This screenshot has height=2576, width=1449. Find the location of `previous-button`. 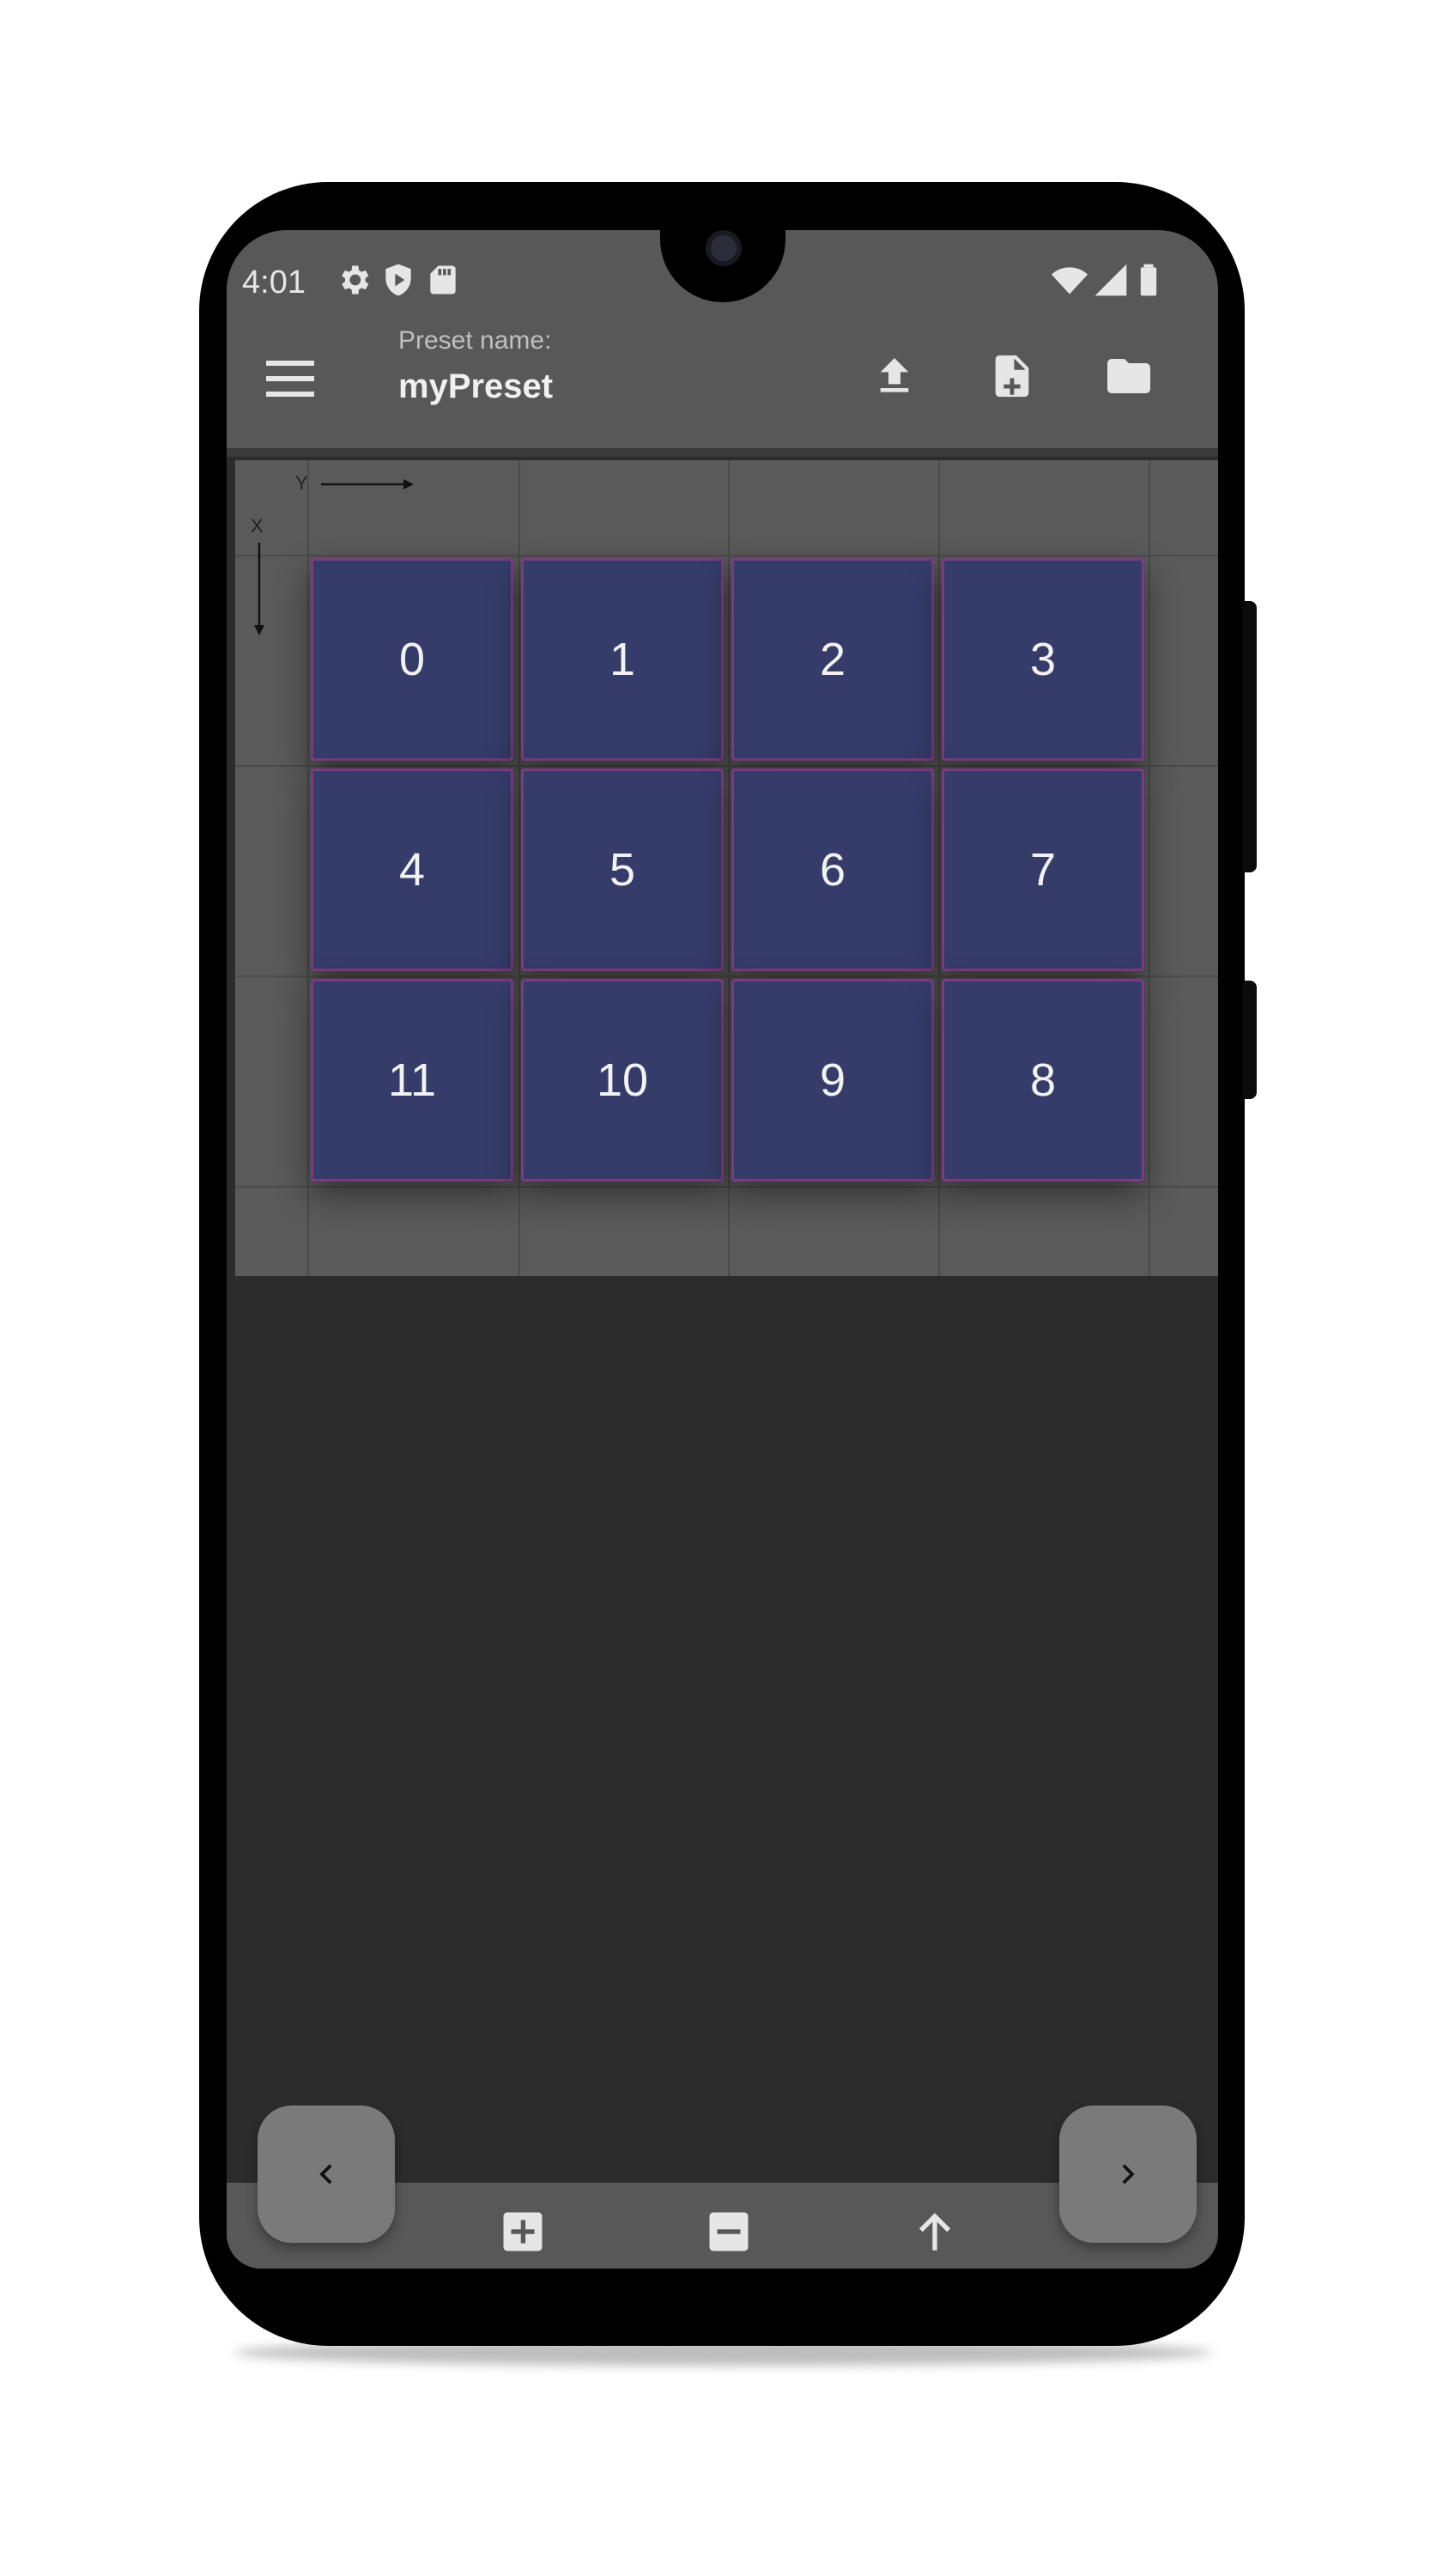

previous-button is located at coordinates (326, 2174).